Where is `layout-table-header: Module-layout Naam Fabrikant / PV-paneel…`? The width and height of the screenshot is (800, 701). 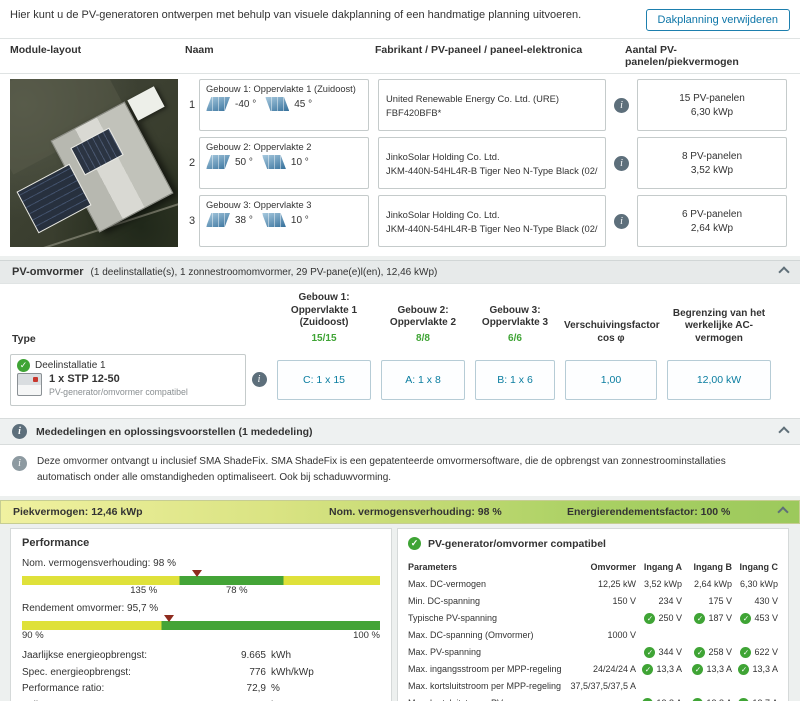
layout-table-header: Module-layout Naam Fabrikant / PV-paneel… is located at coordinates (400, 56).